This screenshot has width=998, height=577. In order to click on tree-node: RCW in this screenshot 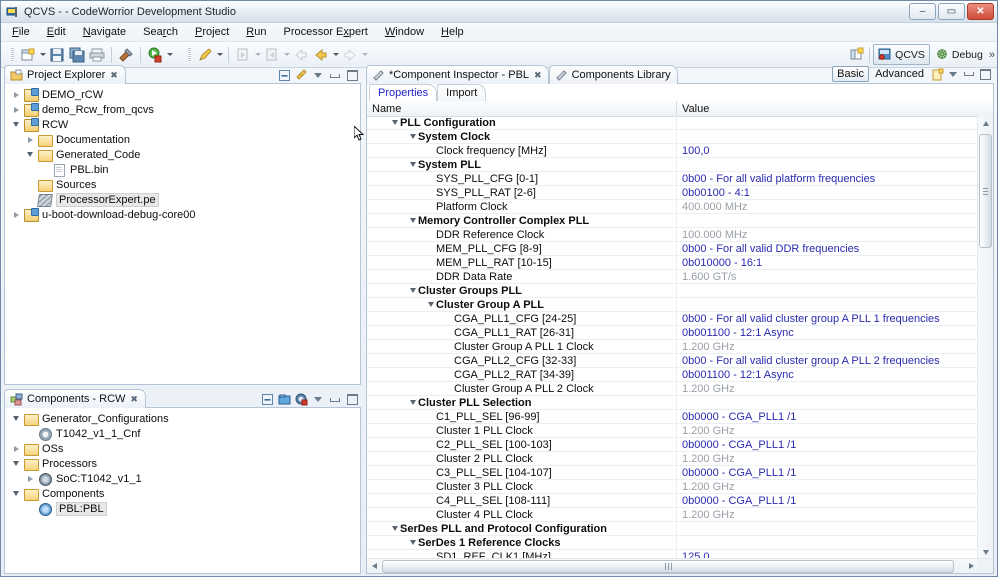, I will do `click(182, 124)`.